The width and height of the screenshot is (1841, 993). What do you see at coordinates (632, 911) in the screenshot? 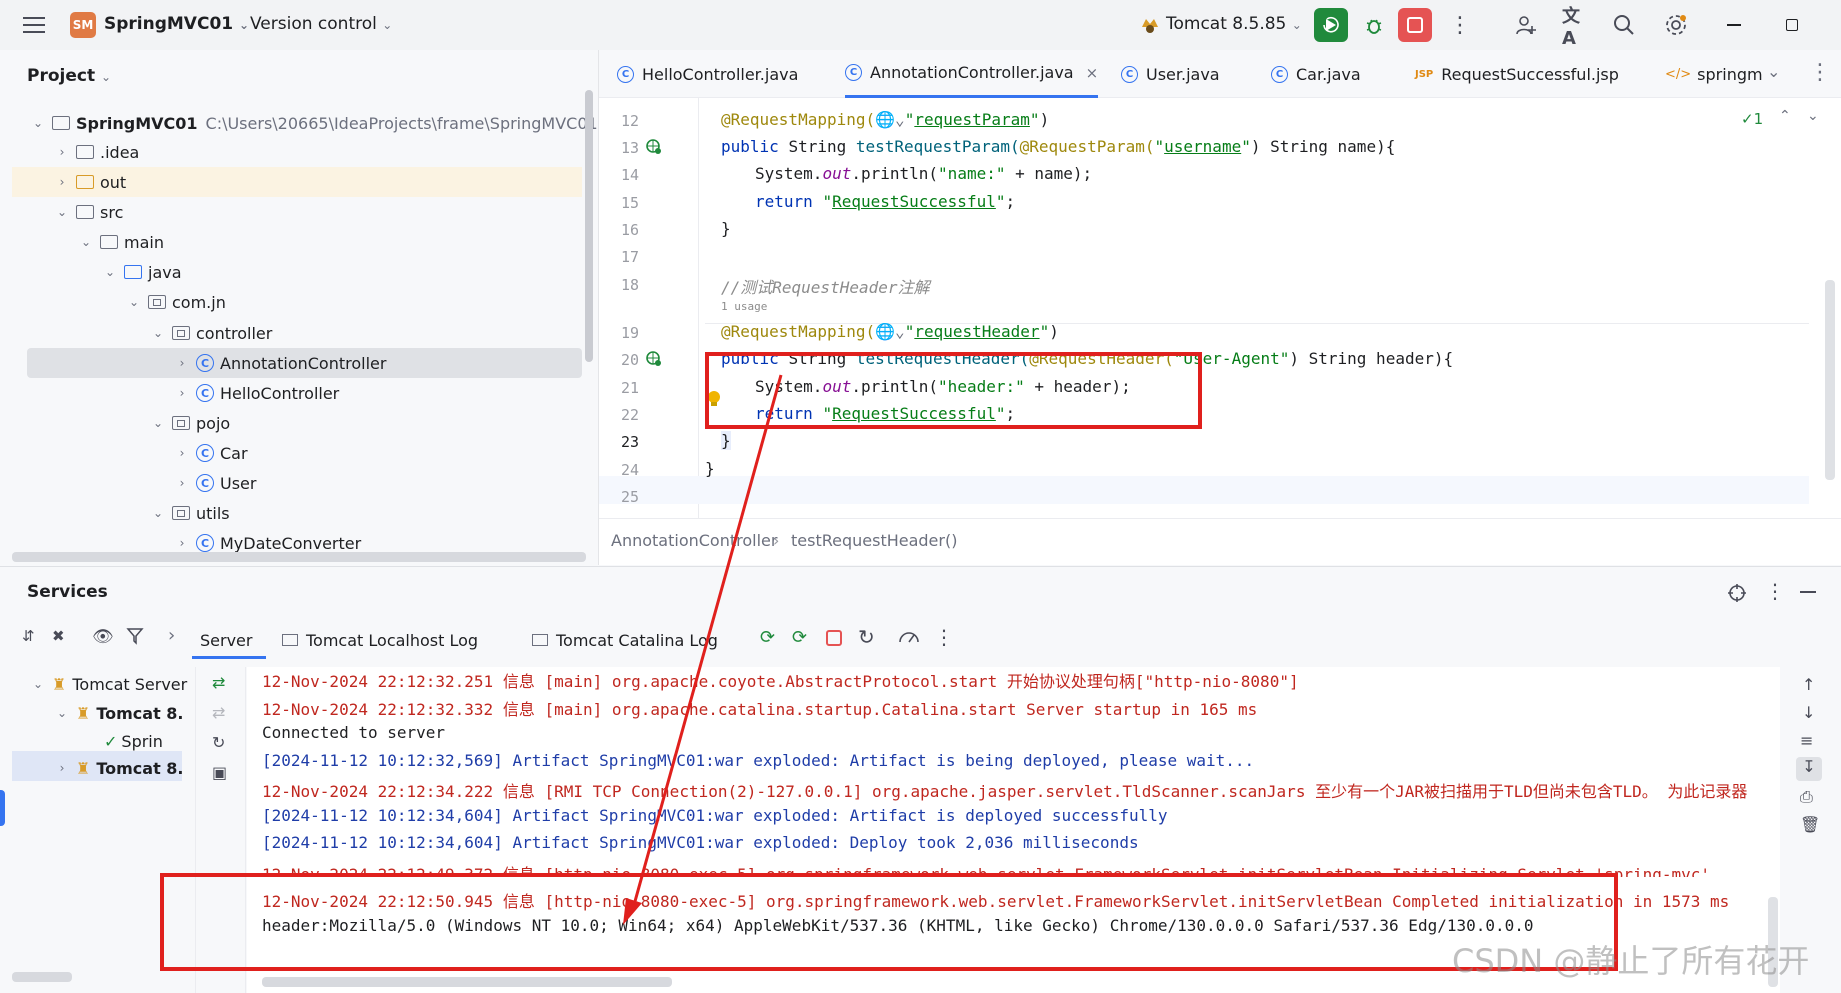
I see `arrow-head-icon` at bounding box center [632, 911].